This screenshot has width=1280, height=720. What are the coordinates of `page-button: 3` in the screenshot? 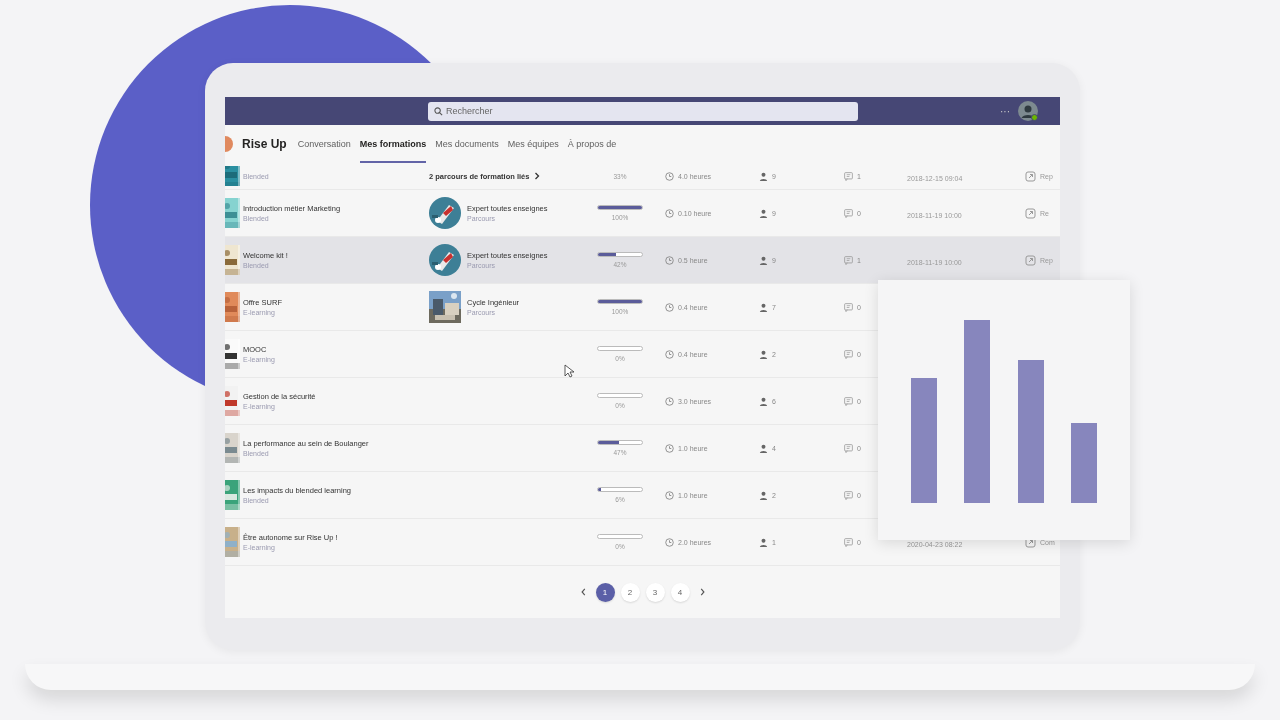 It's located at (655, 592).